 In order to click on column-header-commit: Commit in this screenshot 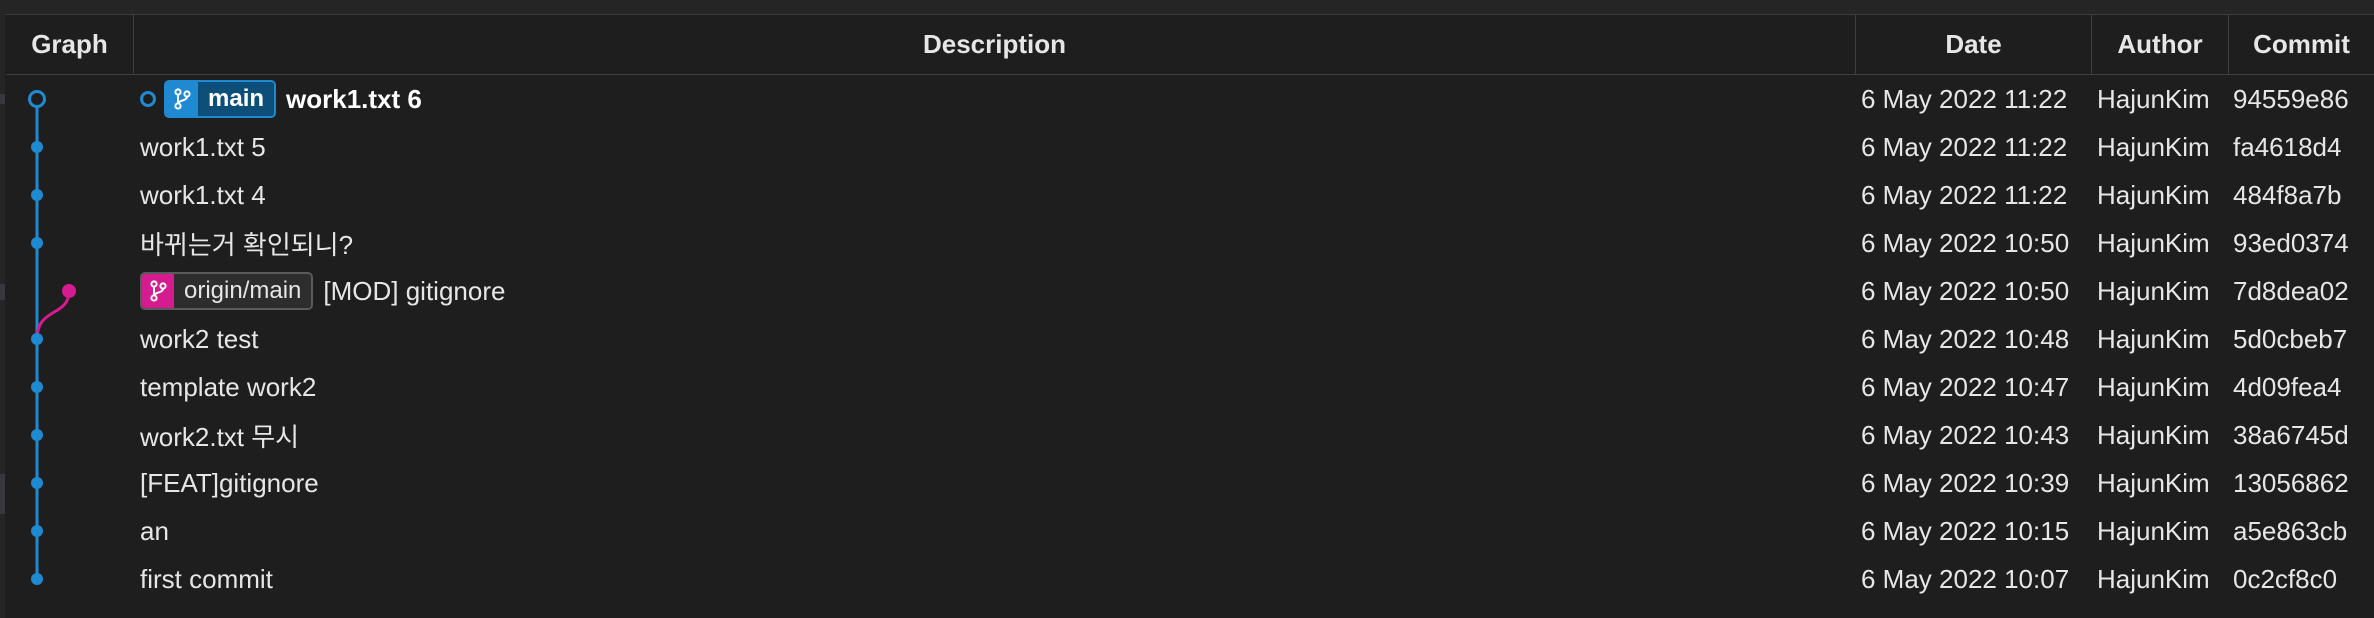, I will do `click(2301, 44)`.